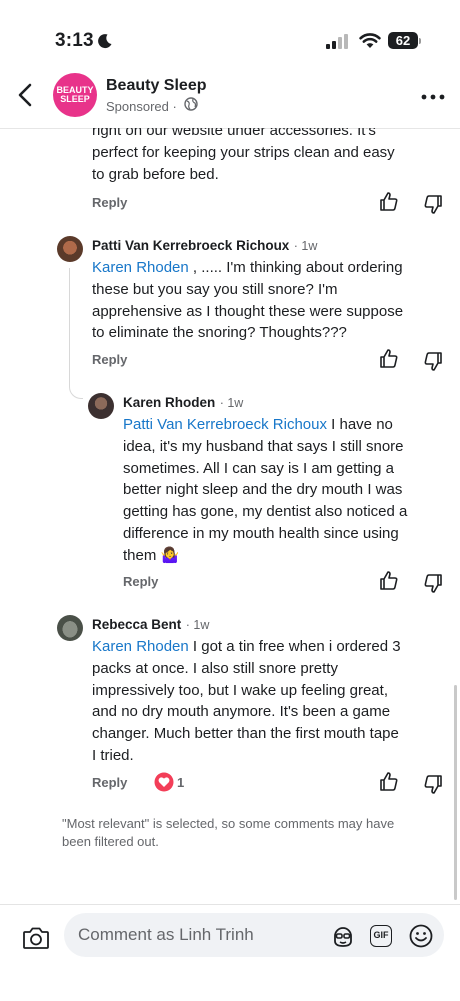  I want to click on comment-3-header: Rebecca Bent · 1w, so click(150, 625).